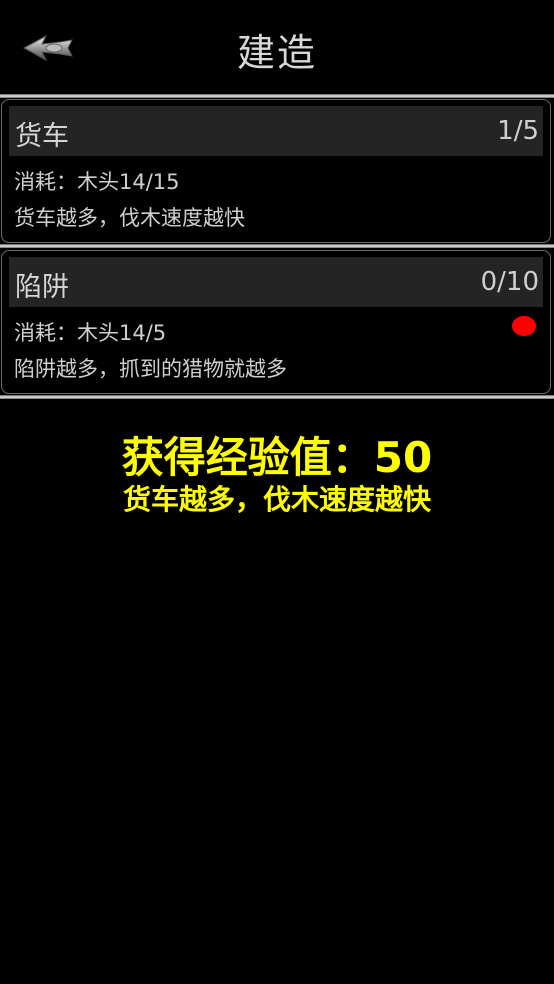 The image size is (554, 984). I want to click on alert-dot-icon, so click(524, 326).